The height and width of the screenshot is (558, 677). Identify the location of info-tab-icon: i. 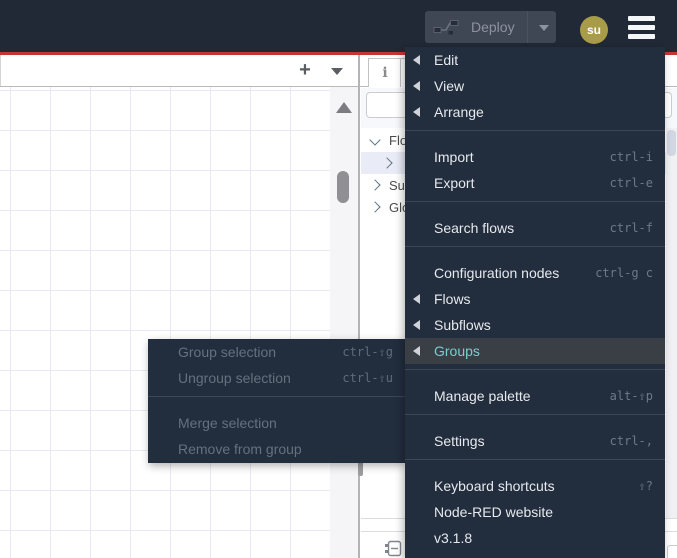
(385, 73).